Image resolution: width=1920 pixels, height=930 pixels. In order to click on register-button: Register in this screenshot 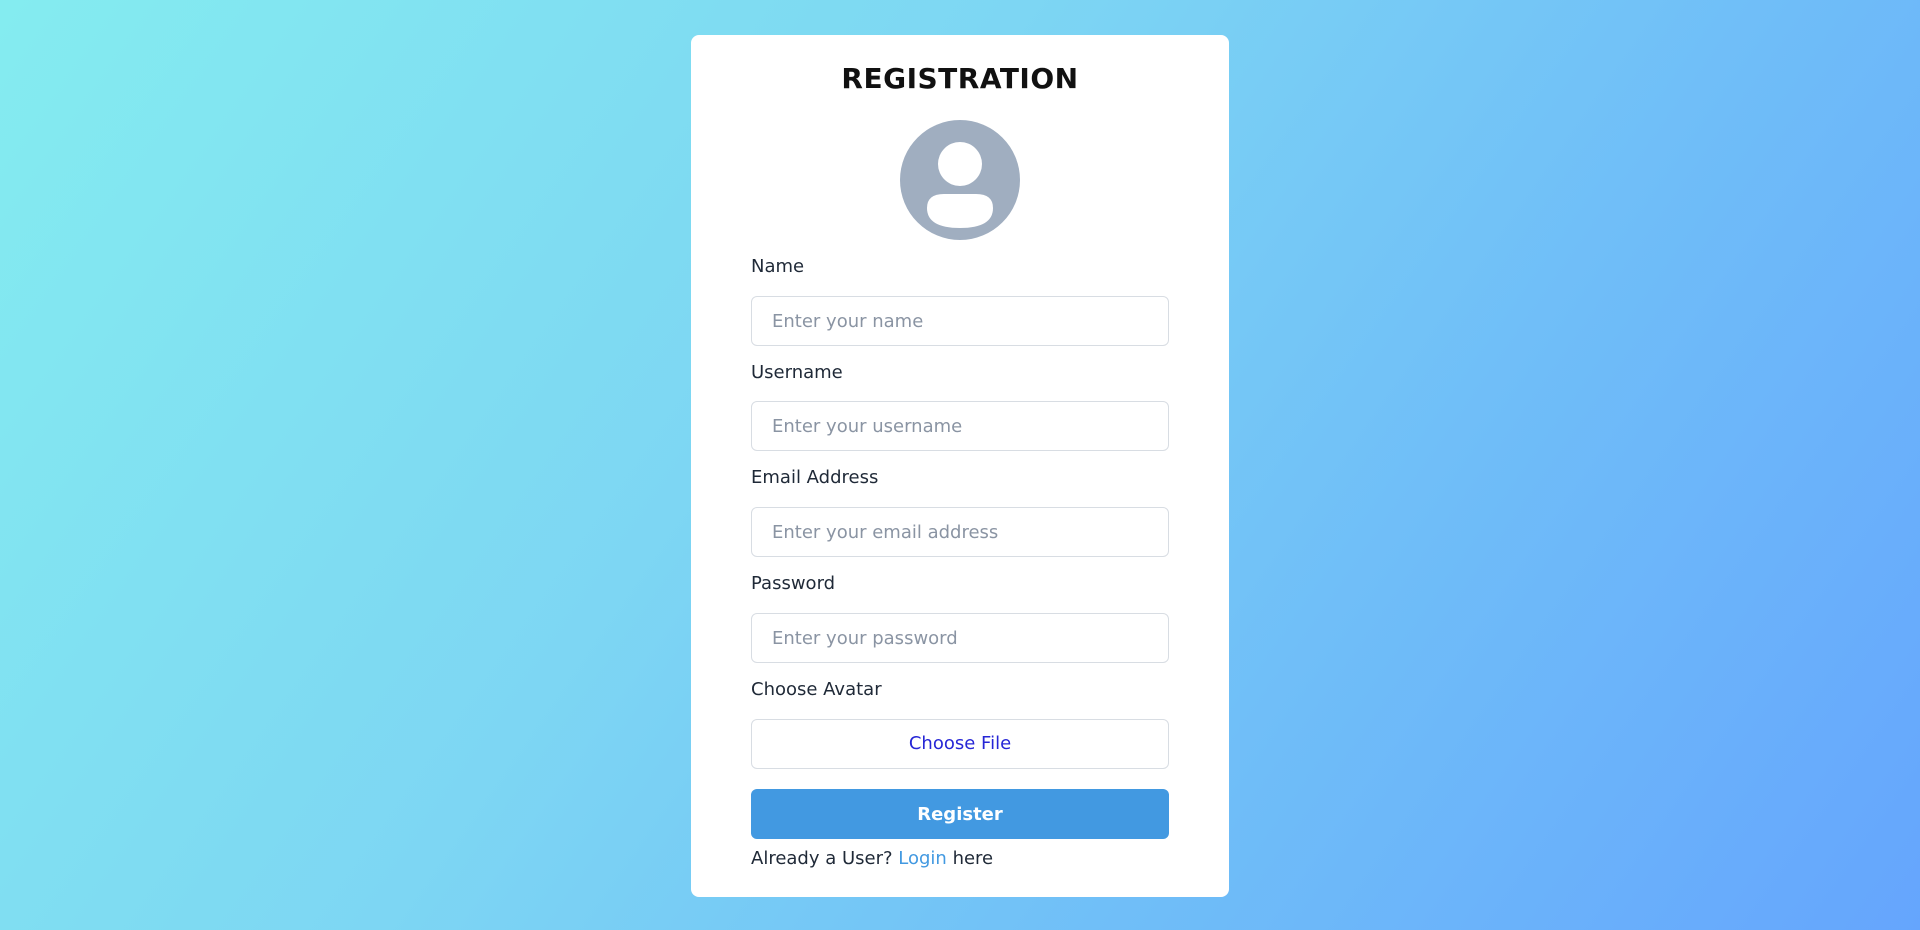, I will do `click(960, 814)`.